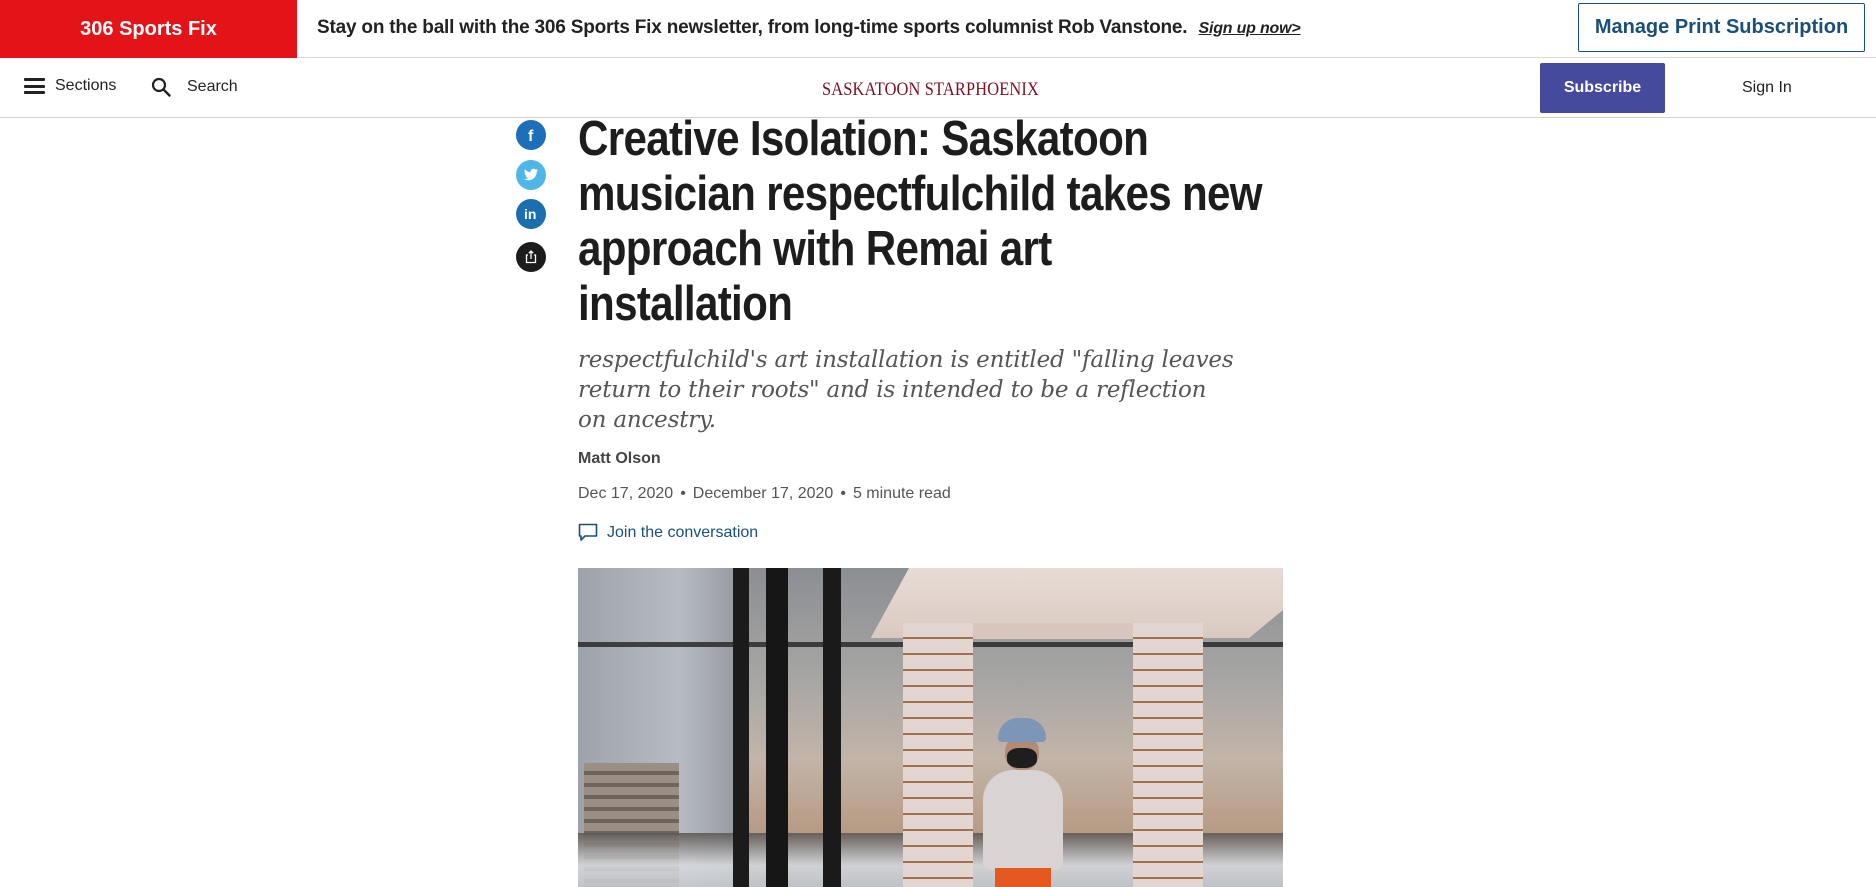 This screenshot has height=887, width=1876. I want to click on published-date: Dec 17, 2020, so click(626, 493).